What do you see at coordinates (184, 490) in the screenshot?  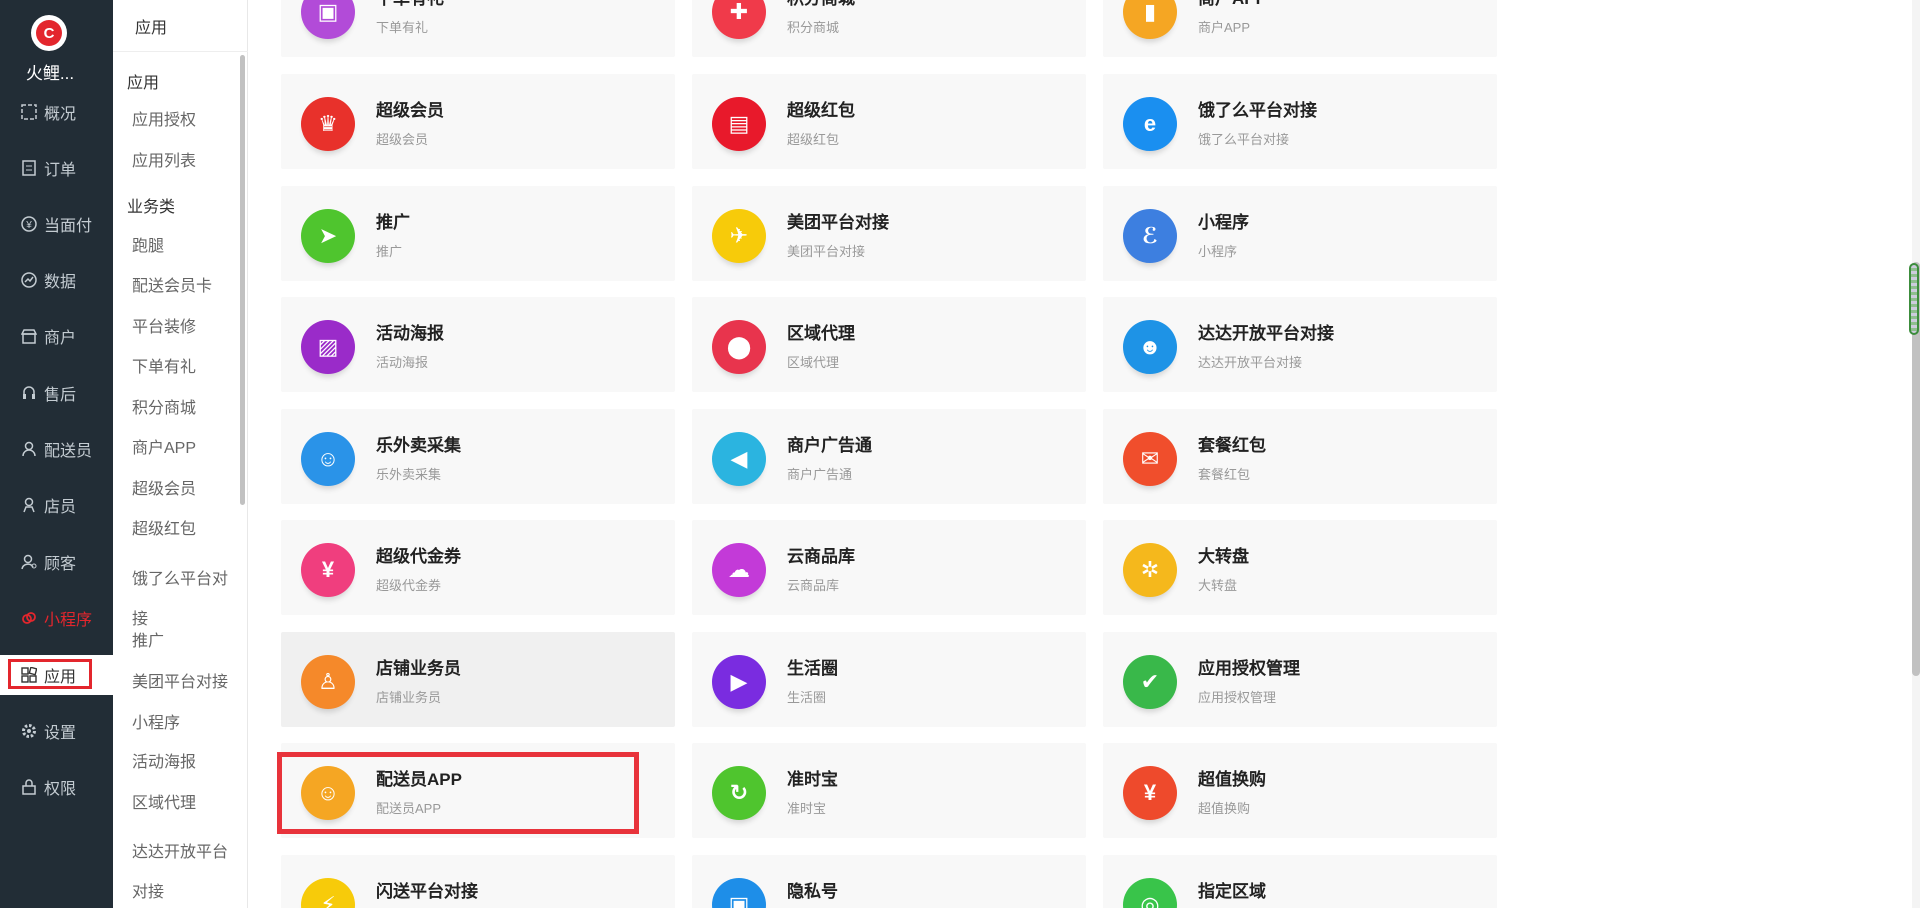 I see `submenu-item: 超级会员` at bounding box center [184, 490].